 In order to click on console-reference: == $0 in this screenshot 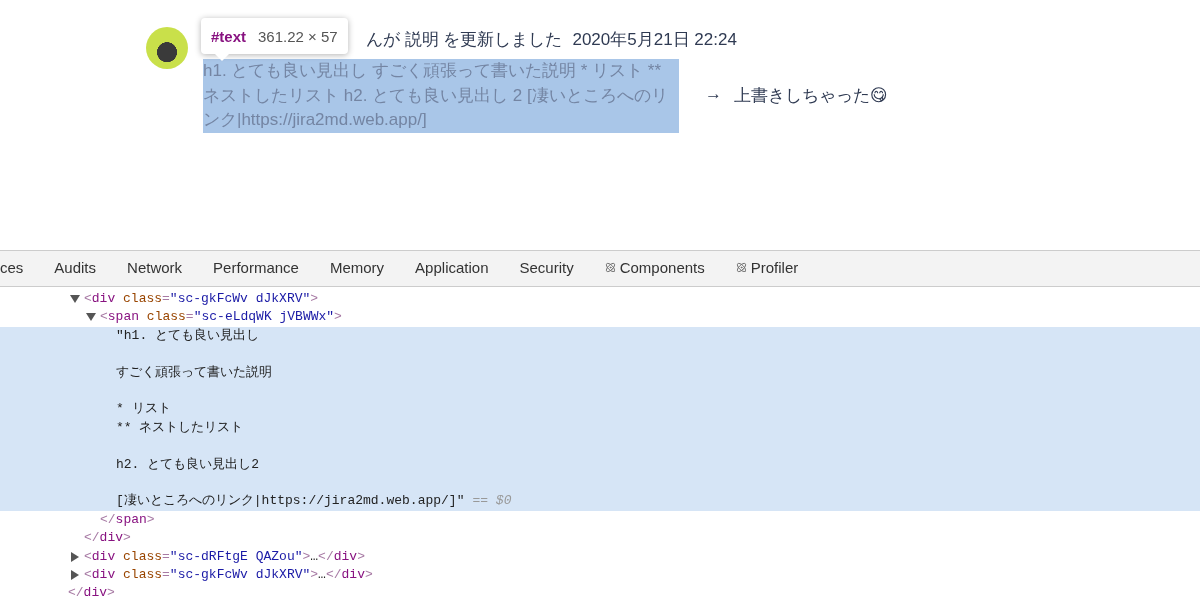, I will do `click(492, 501)`.